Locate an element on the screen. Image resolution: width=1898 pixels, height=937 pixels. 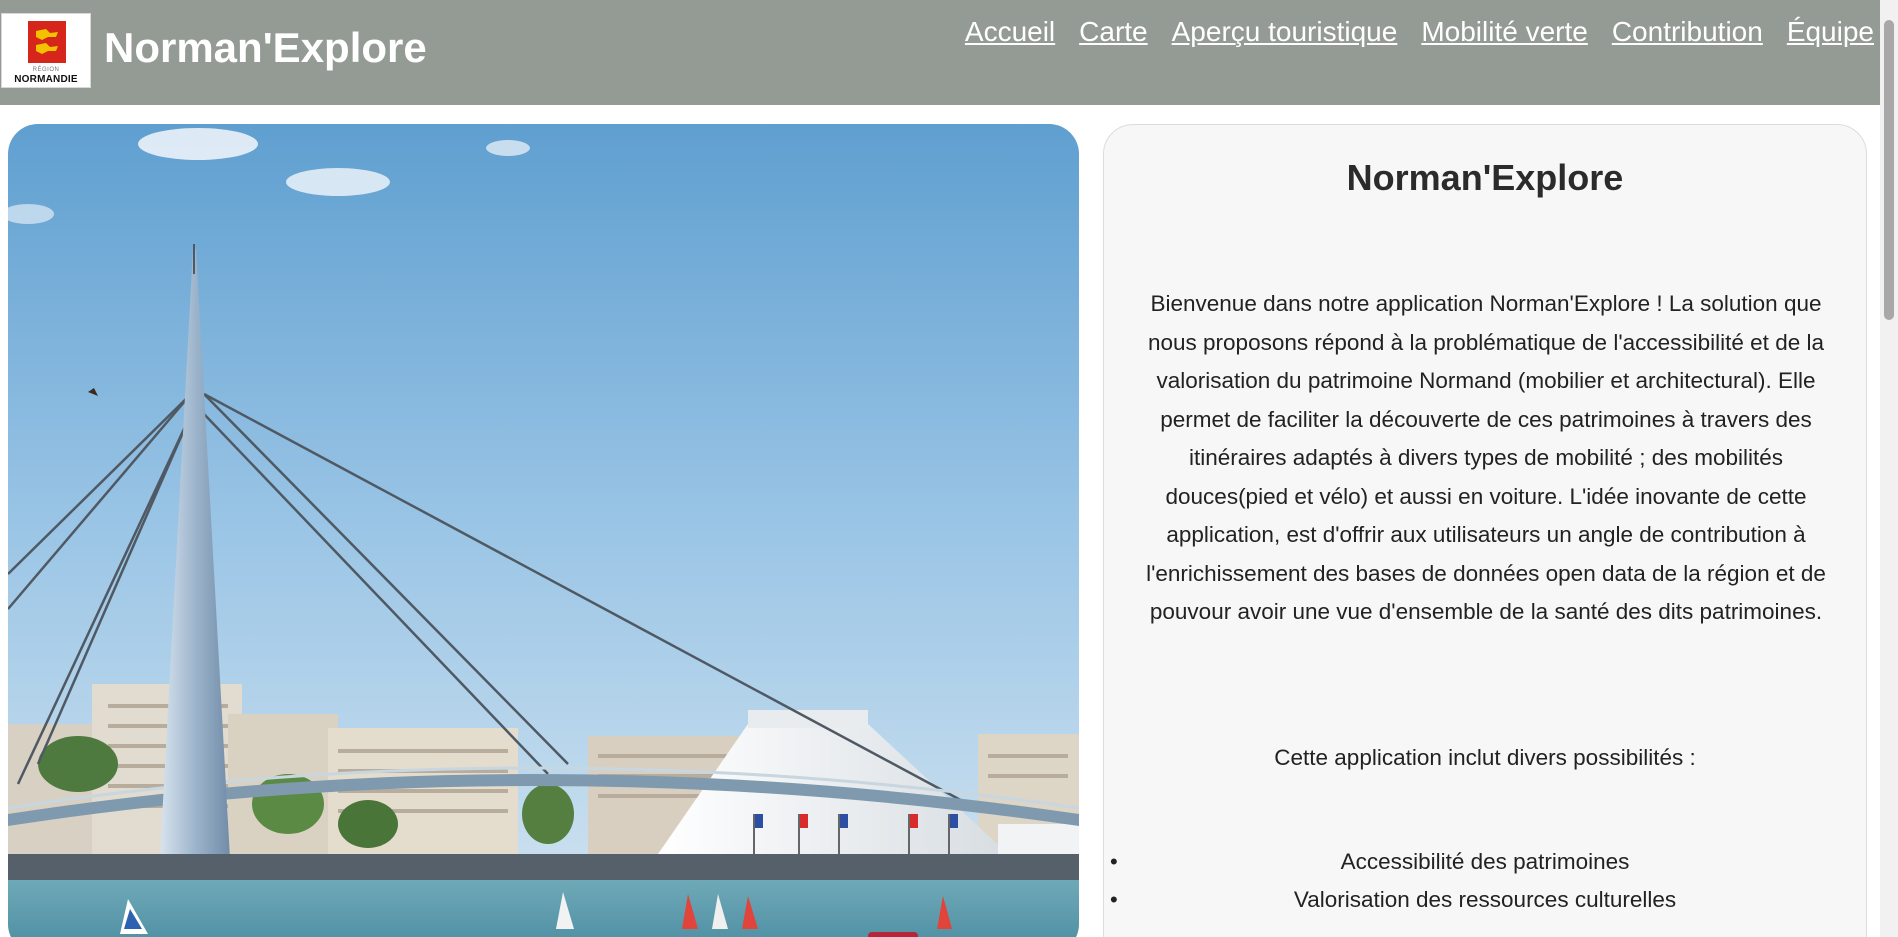
page-scrollbar is located at coordinates (1889, 468).